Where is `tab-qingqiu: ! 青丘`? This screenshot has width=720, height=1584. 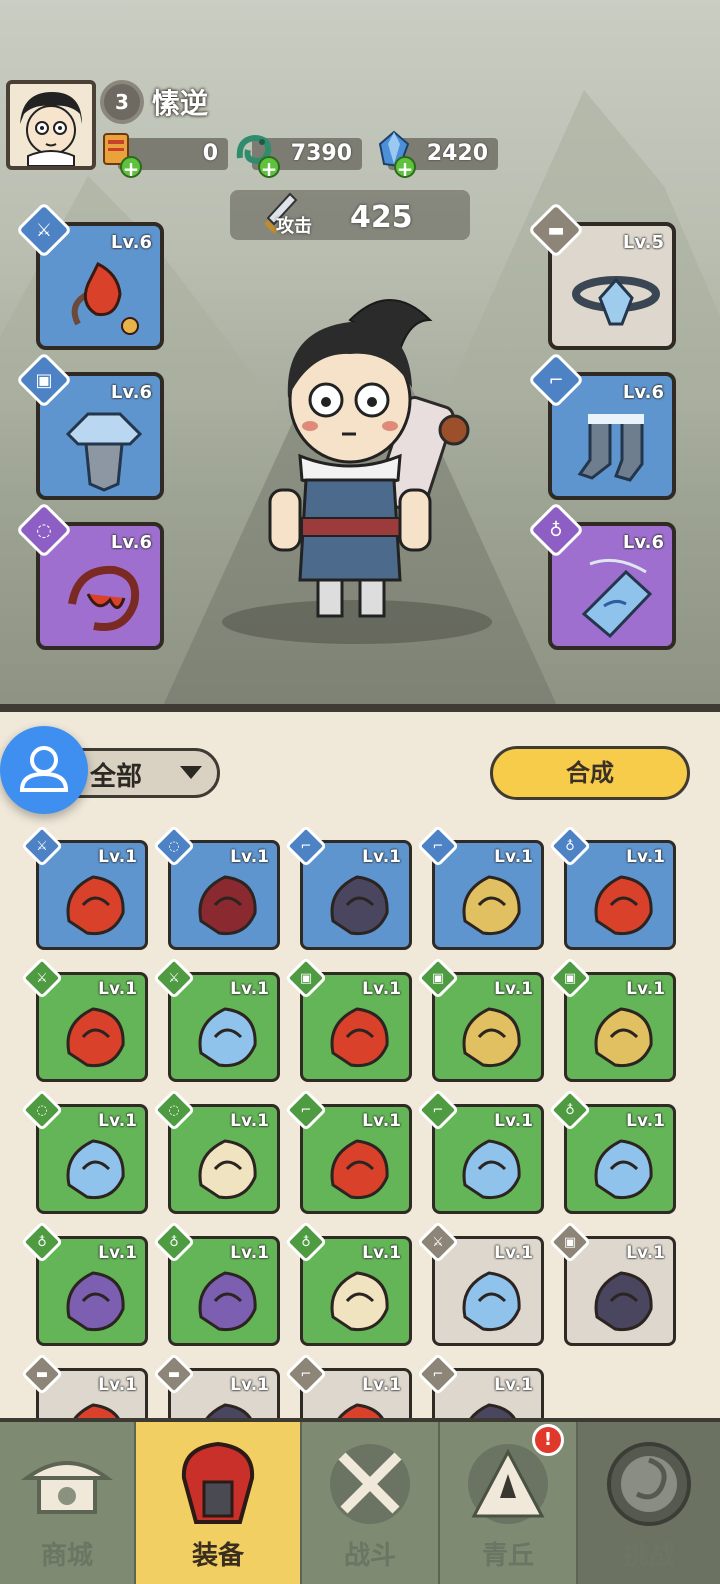
tab-qingqiu: ! 青丘 is located at coordinates (509, 1503).